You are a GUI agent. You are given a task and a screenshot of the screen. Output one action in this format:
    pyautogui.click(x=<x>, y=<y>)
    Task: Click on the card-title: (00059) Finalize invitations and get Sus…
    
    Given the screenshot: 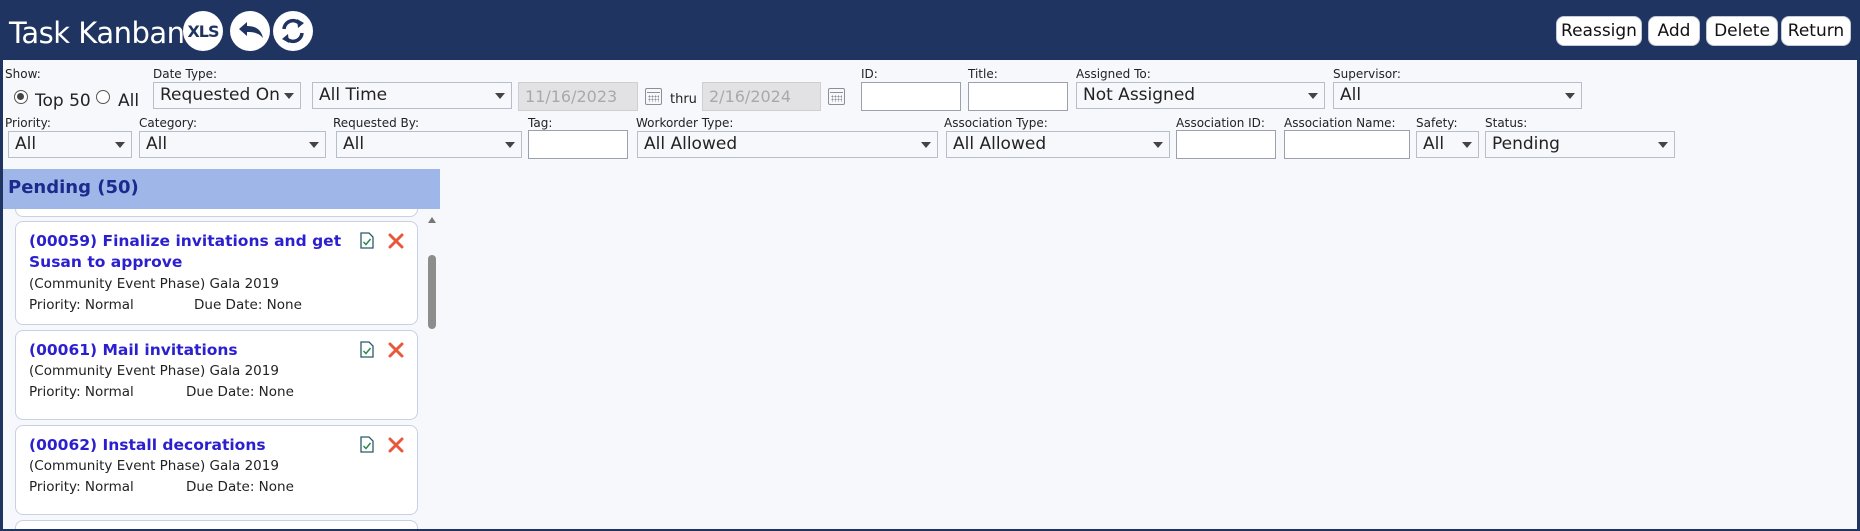 What is the action you would take?
    pyautogui.click(x=185, y=252)
    